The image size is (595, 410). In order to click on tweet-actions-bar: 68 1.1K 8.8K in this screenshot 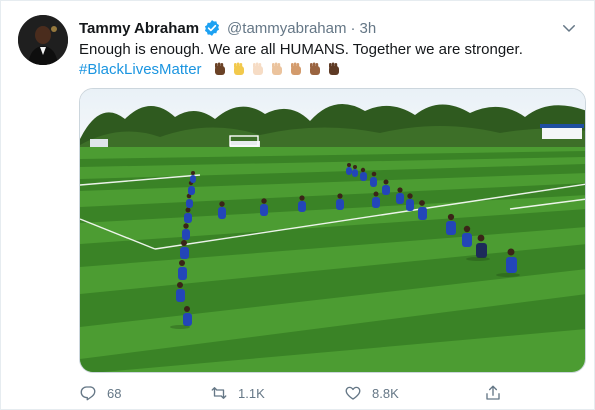, I will do `click(299, 393)`.